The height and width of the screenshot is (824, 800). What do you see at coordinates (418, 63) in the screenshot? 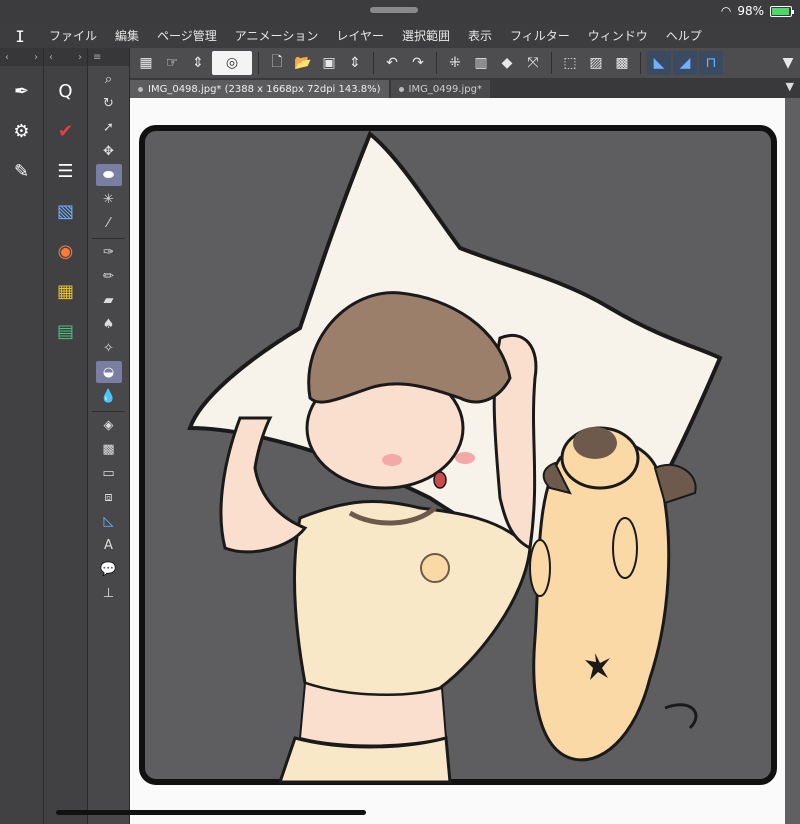
I see `redo-icon: ↷` at bounding box center [418, 63].